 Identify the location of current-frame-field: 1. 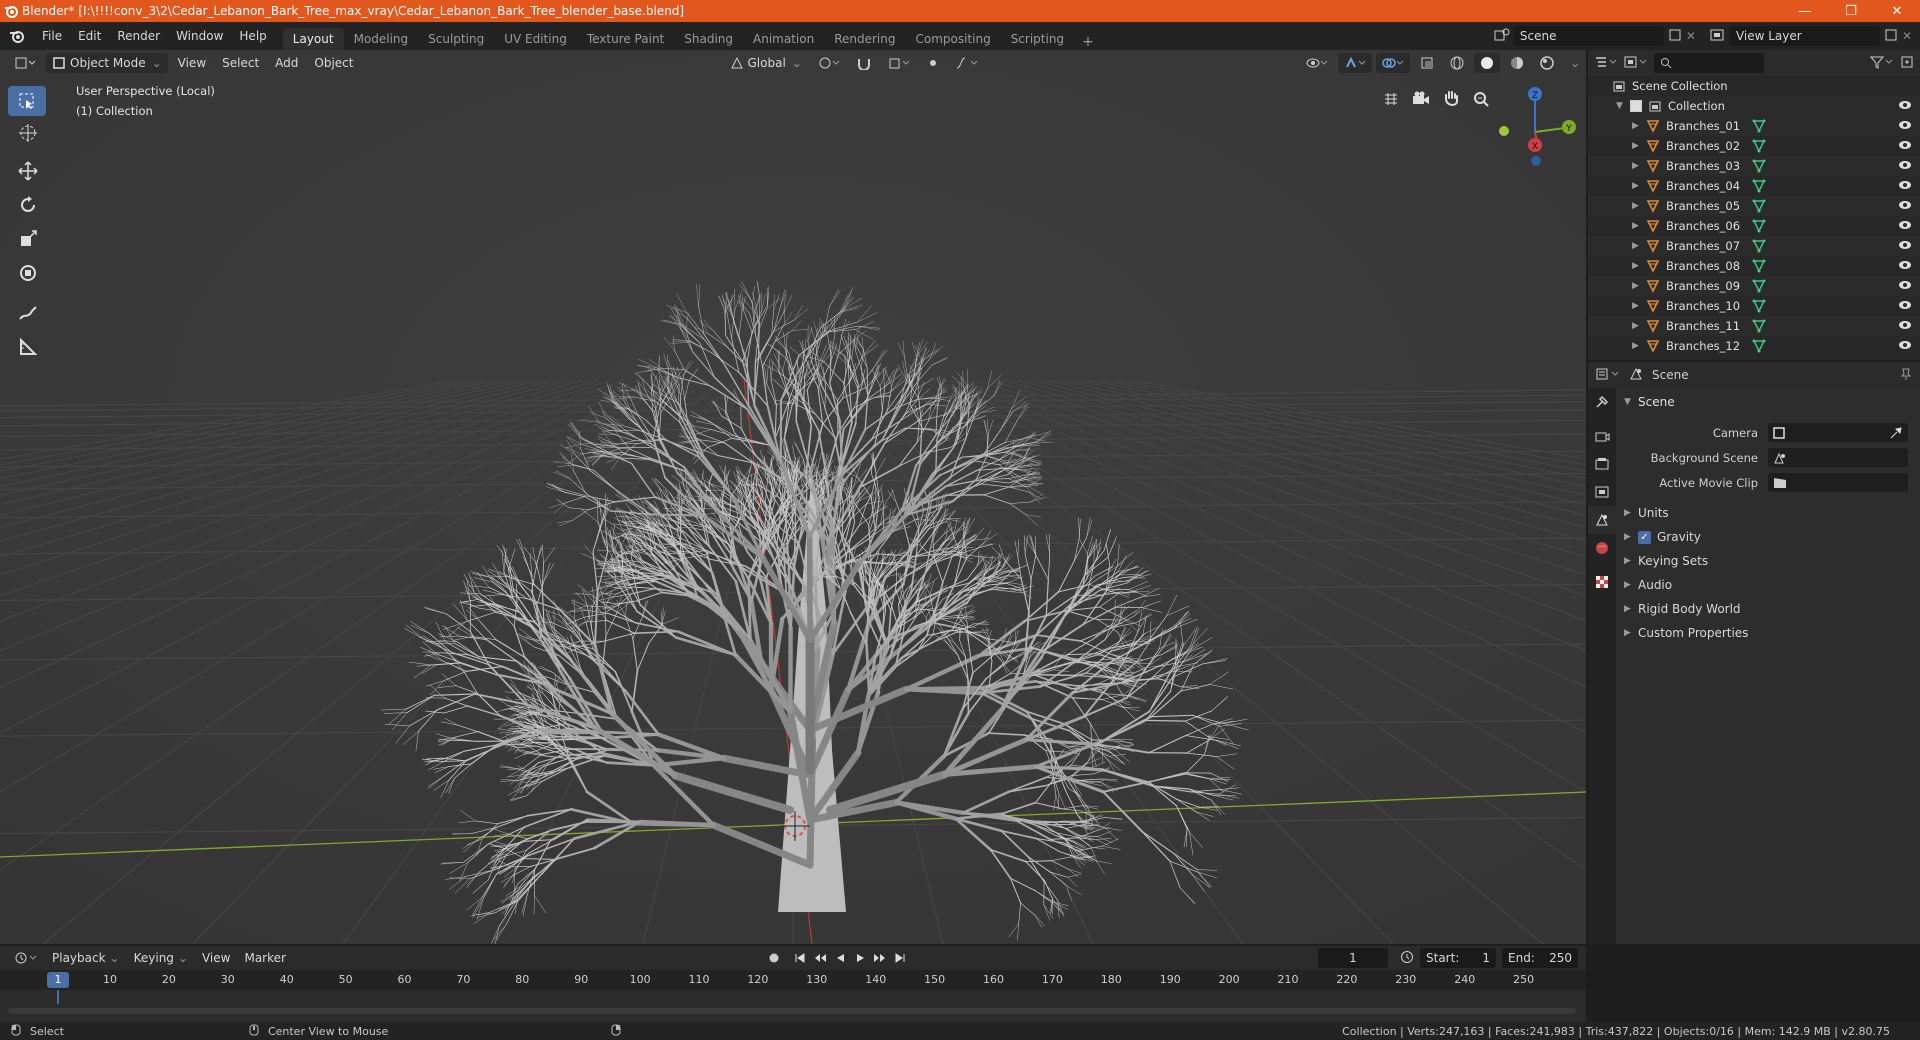
(1353, 958).